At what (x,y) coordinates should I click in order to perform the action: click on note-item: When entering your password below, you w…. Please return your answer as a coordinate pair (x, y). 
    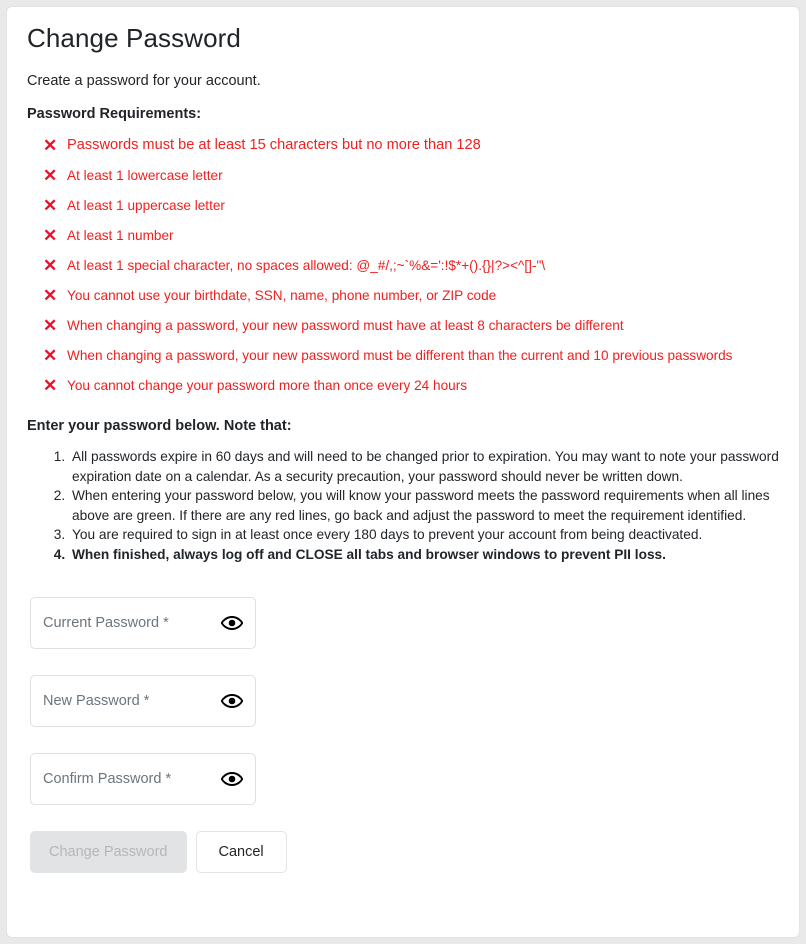
    Looking at the image, I should click on (425, 505).